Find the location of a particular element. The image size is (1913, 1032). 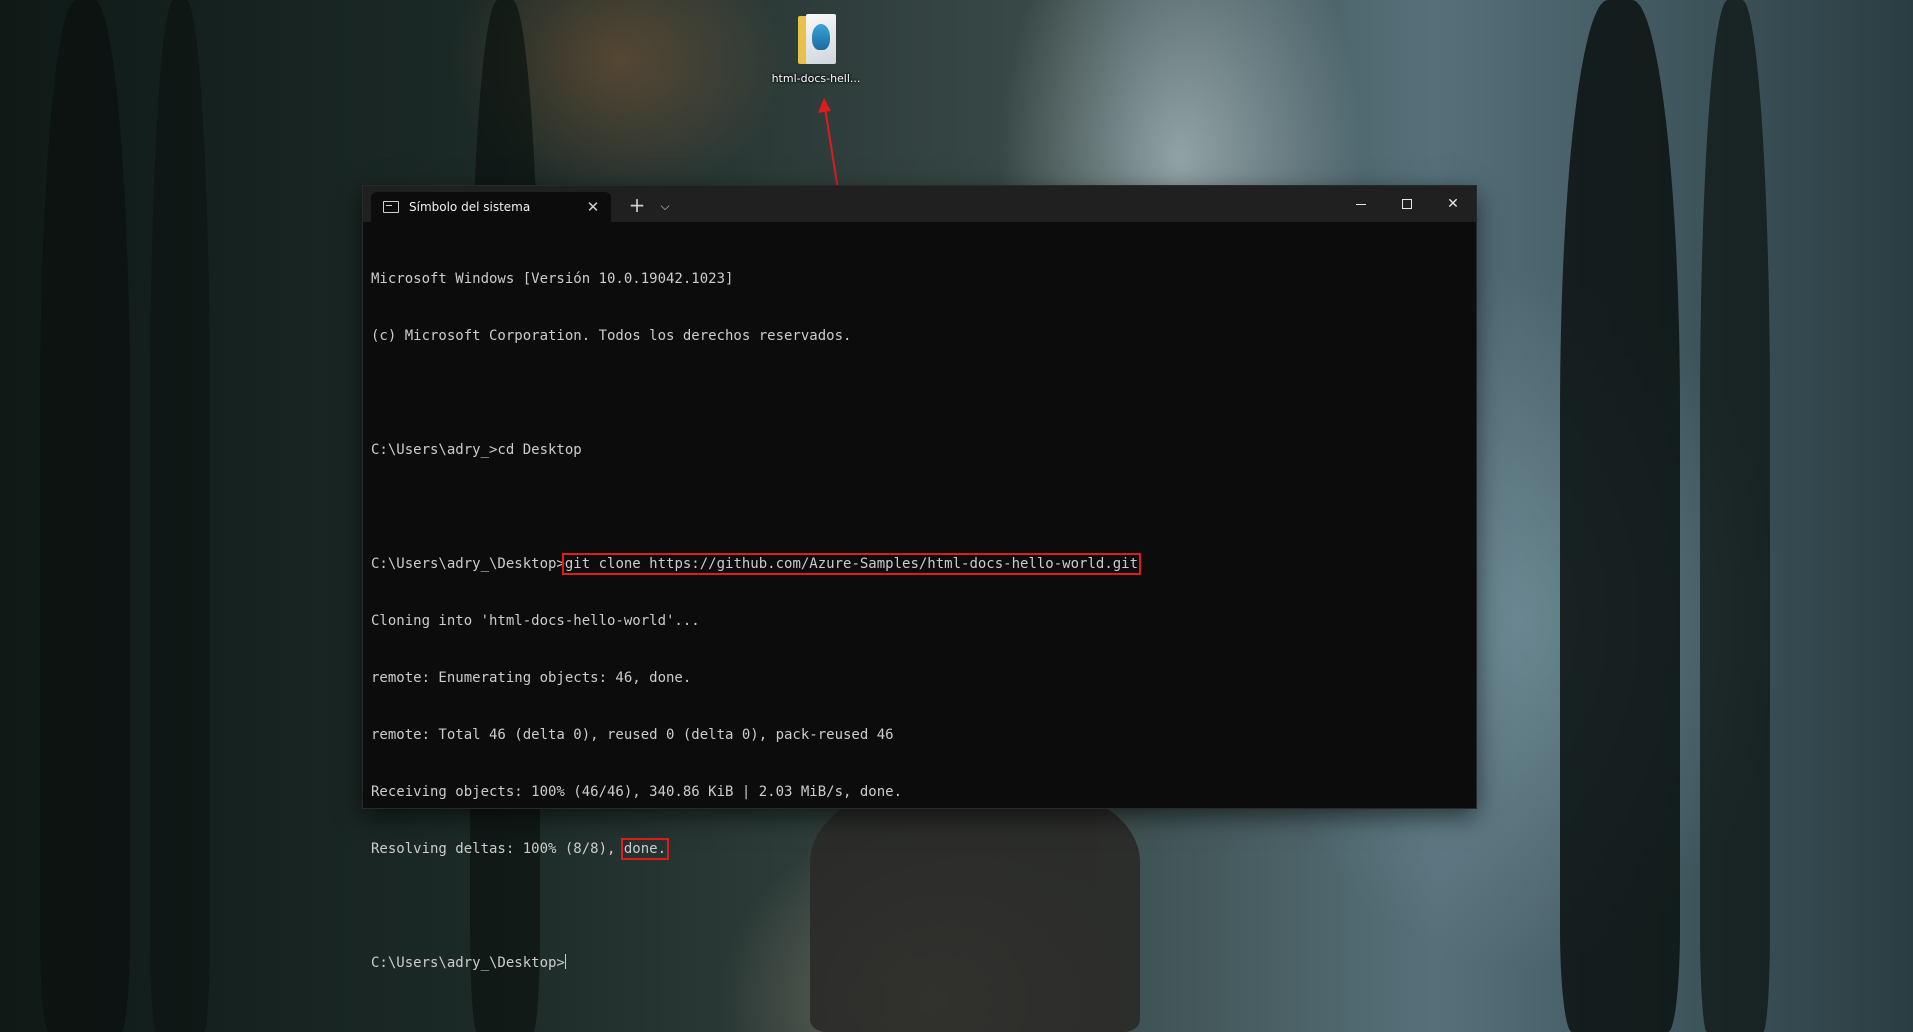

tab-cmd: Símbolo del sistema ✕ is located at coordinates (491, 207).